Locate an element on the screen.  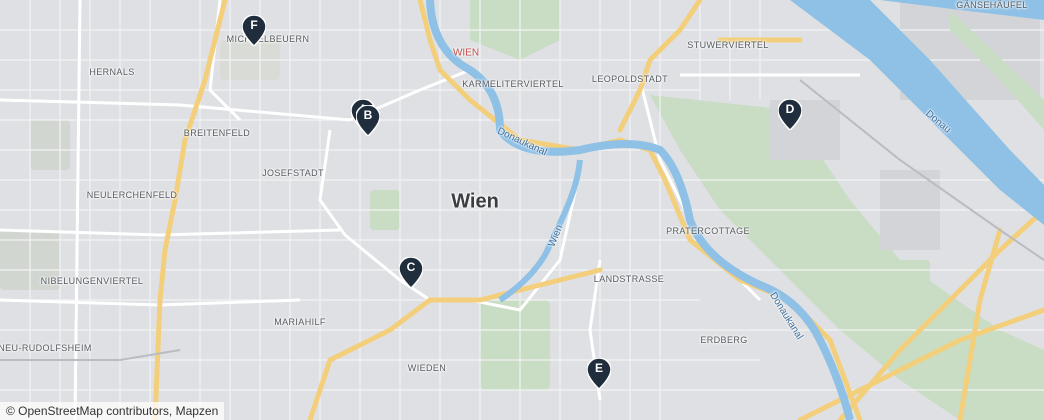
map-marker-e: E is located at coordinates (599, 373).